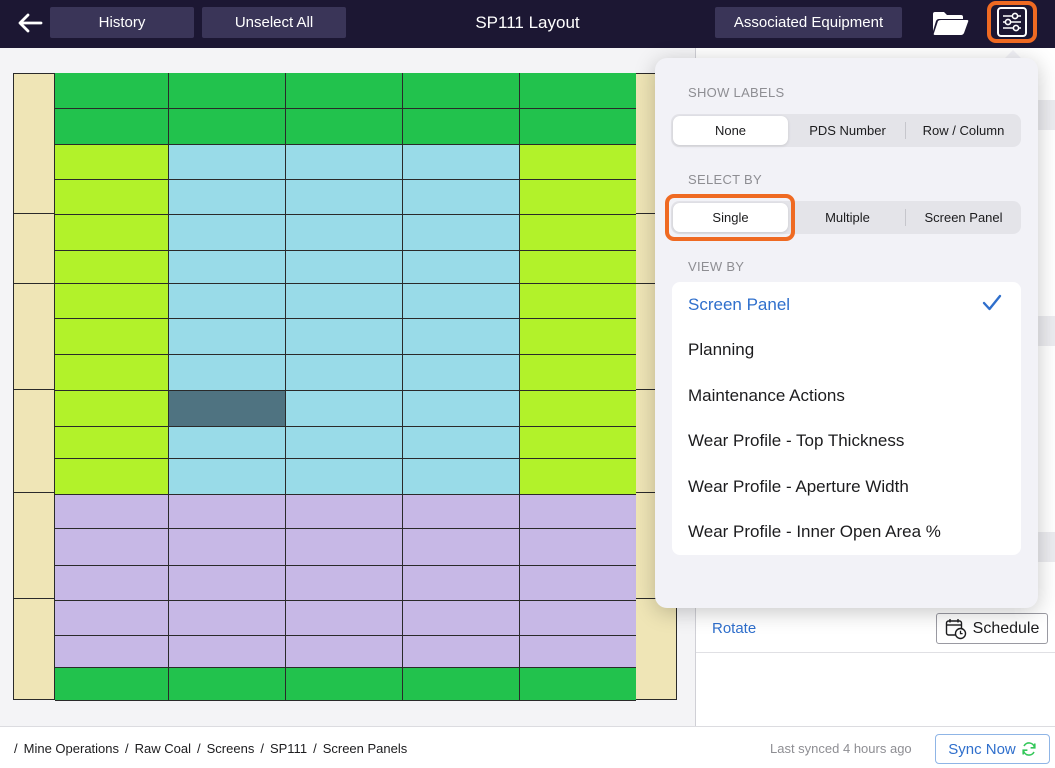 This screenshot has width=1055, height=768. Describe the element at coordinates (847, 217) in the screenshot. I see `select-by-multiple: Multiple` at that location.